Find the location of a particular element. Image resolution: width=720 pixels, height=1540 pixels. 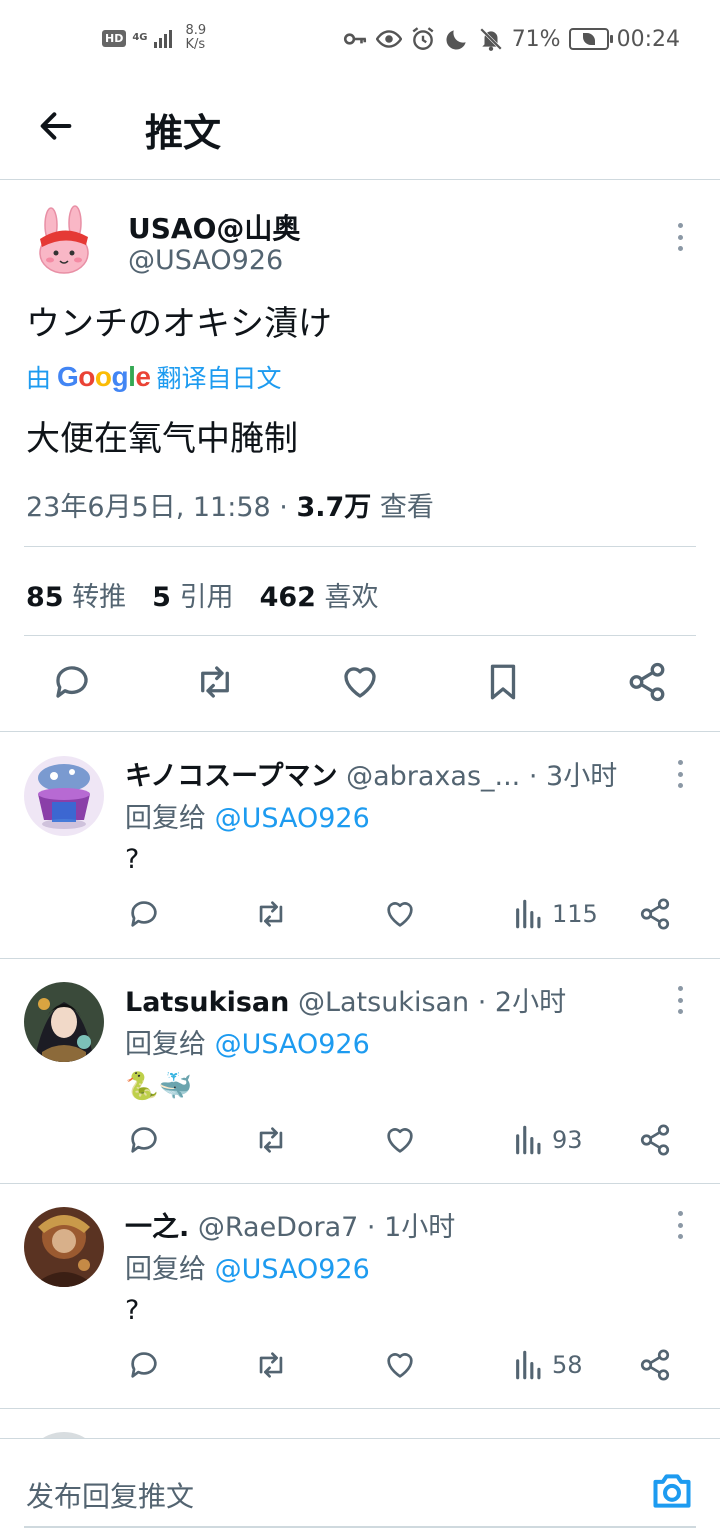

reply-header: キノコスープマン @abraxas_... · 3小时 is located at coordinates (371, 773).